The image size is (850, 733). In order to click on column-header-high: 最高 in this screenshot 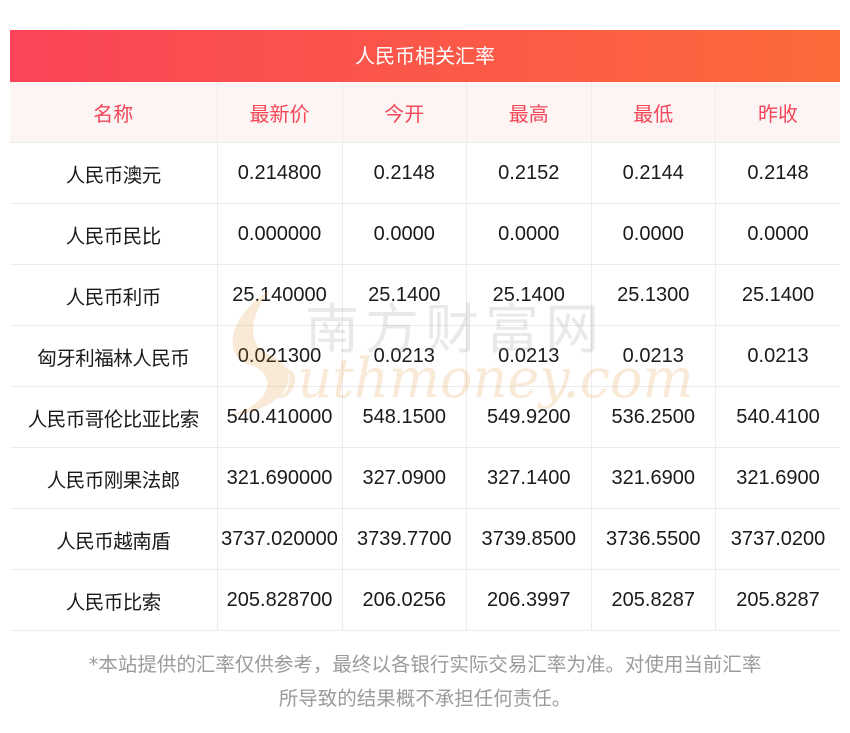, I will do `click(528, 112)`.